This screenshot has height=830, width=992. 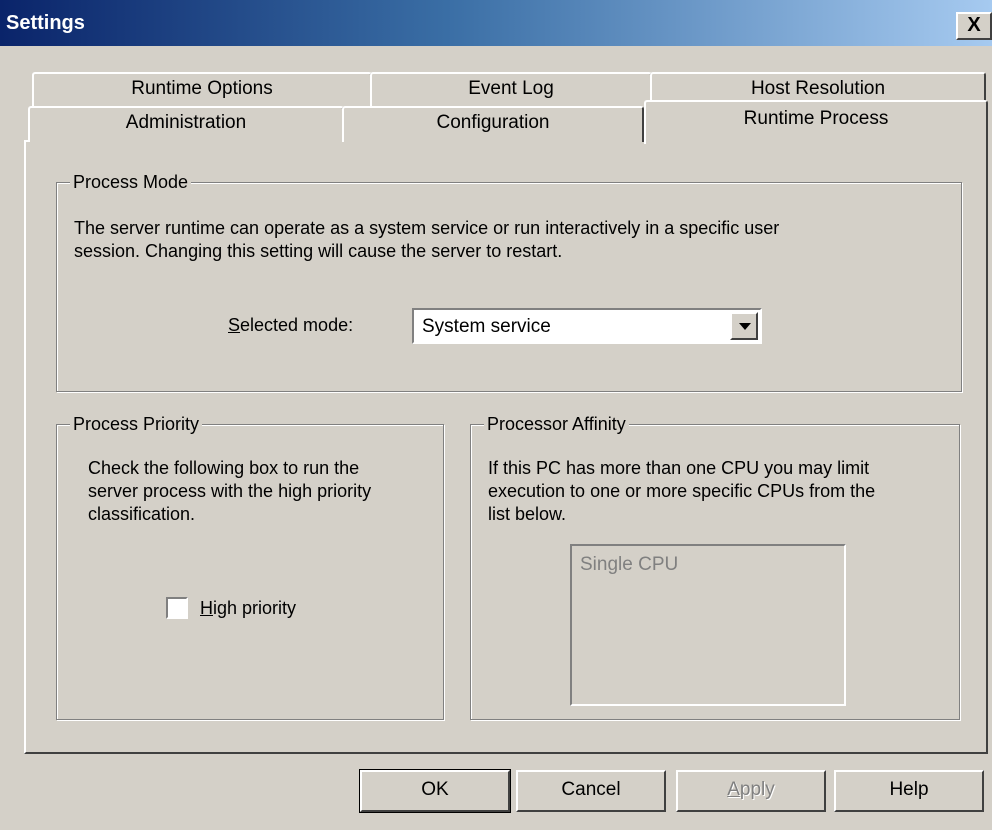 I want to click on tab-label: Event Log, so click(x=511, y=88).